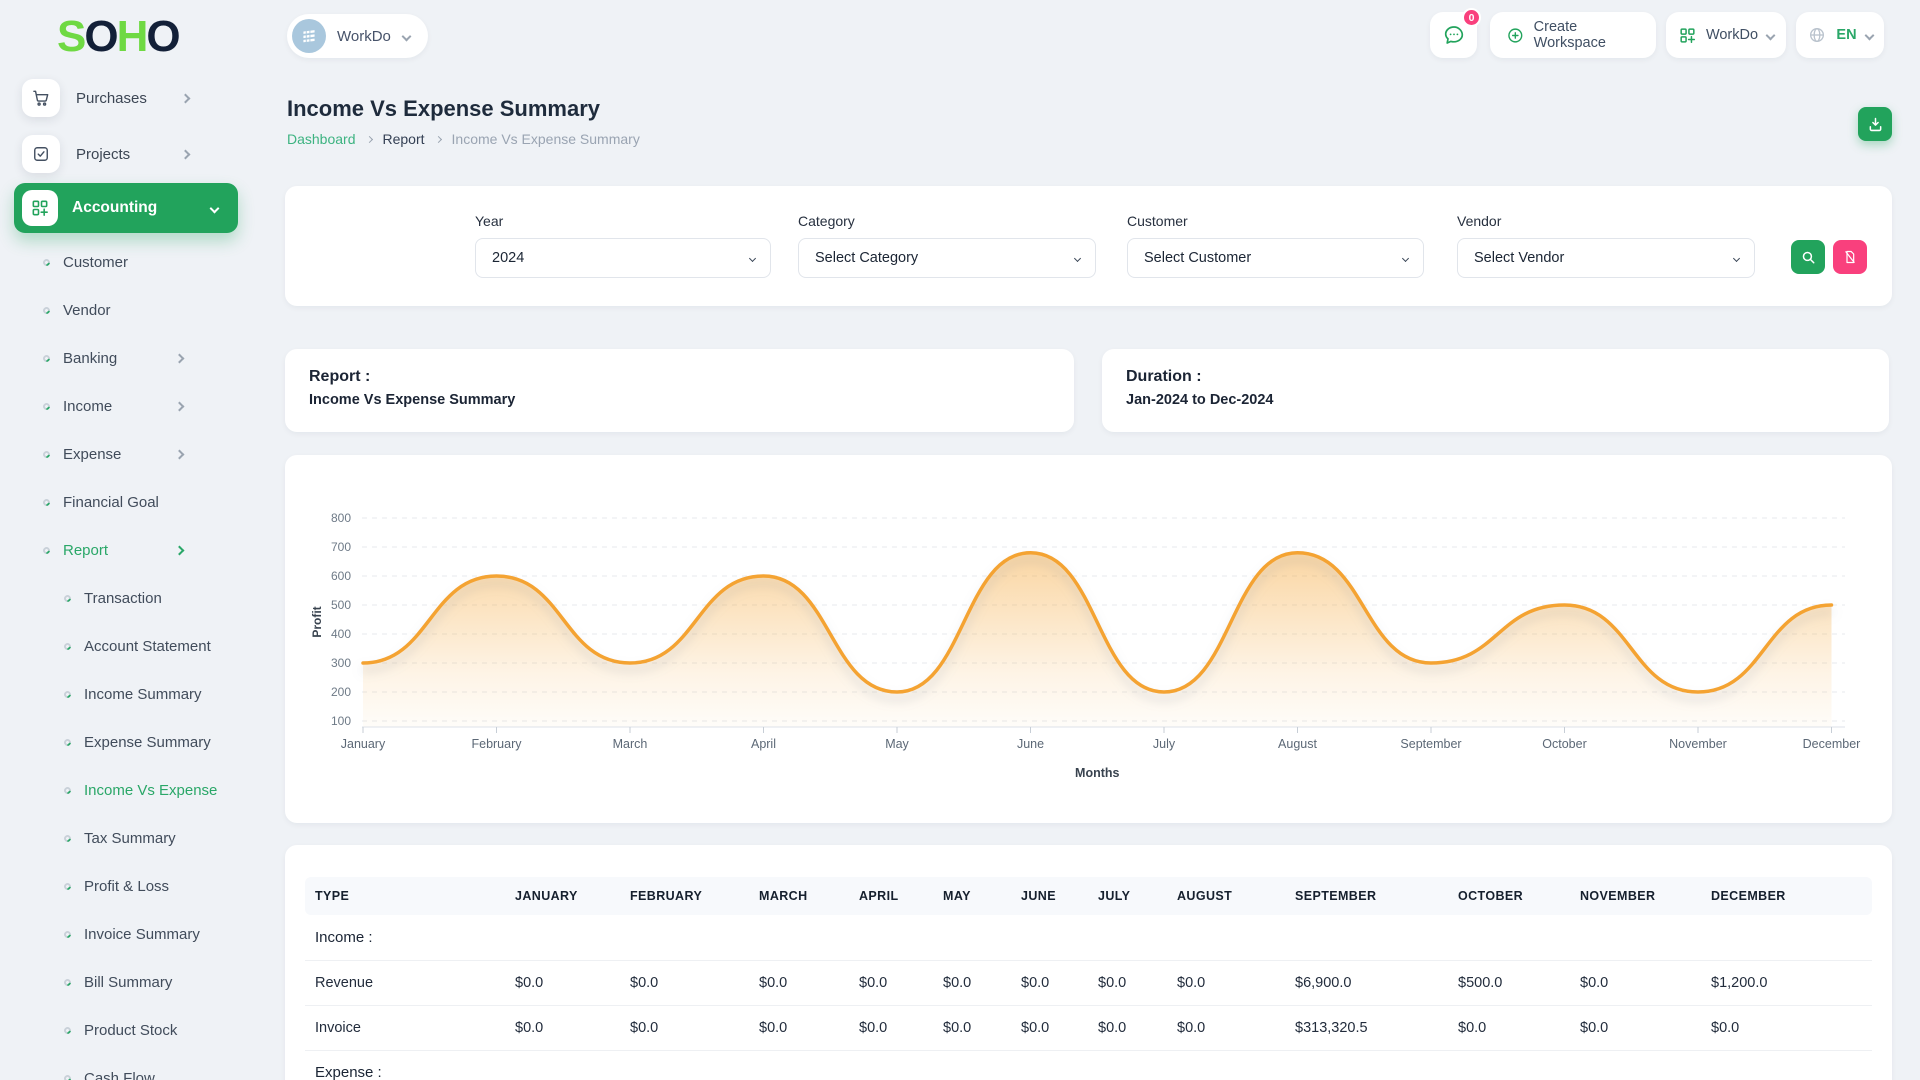 This screenshot has width=1920, height=1080. What do you see at coordinates (404, 139) in the screenshot?
I see `breadcrumb-report: Report` at bounding box center [404, 139].